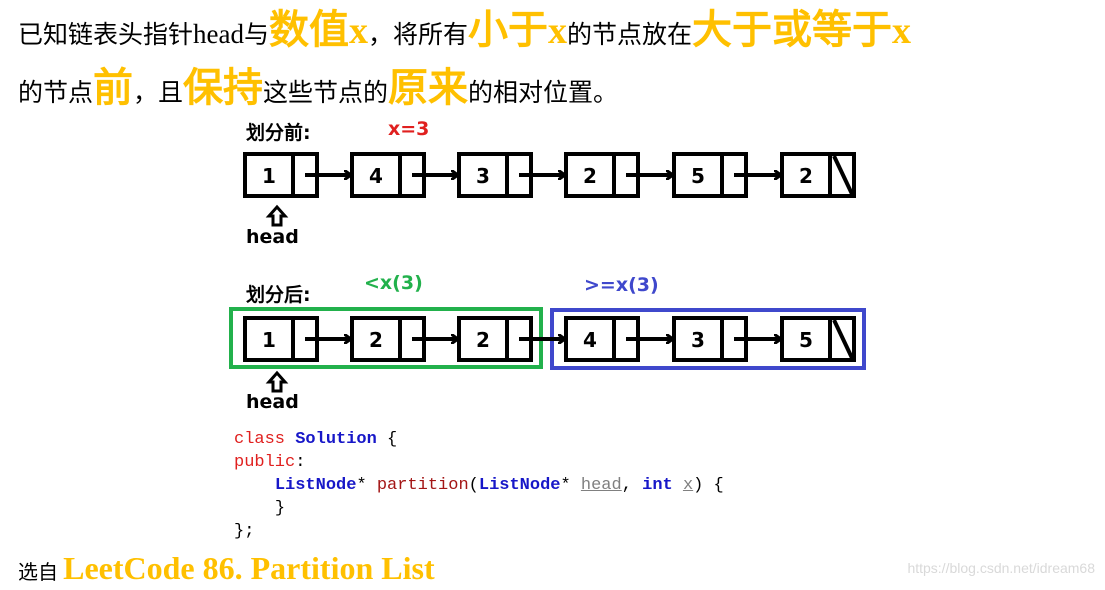  I want to click on after-node: 5, so click(818, 339).